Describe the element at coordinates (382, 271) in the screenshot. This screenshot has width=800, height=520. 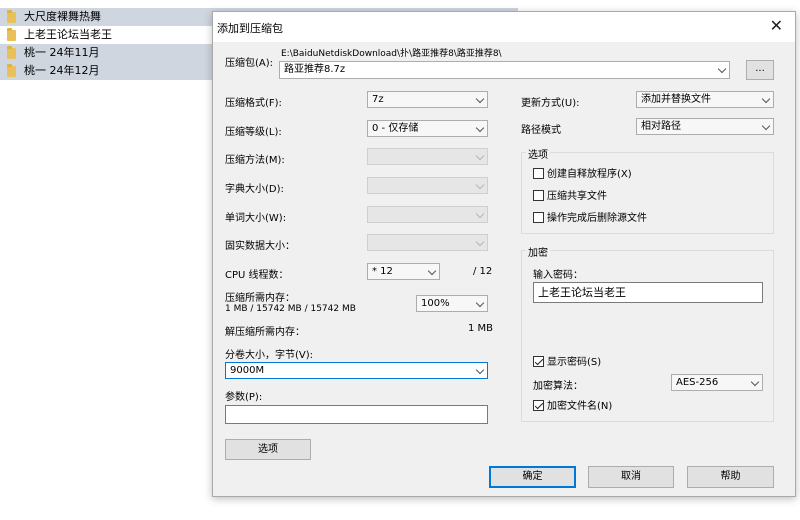
I see `cpu-threads-value: * 12` at that location.